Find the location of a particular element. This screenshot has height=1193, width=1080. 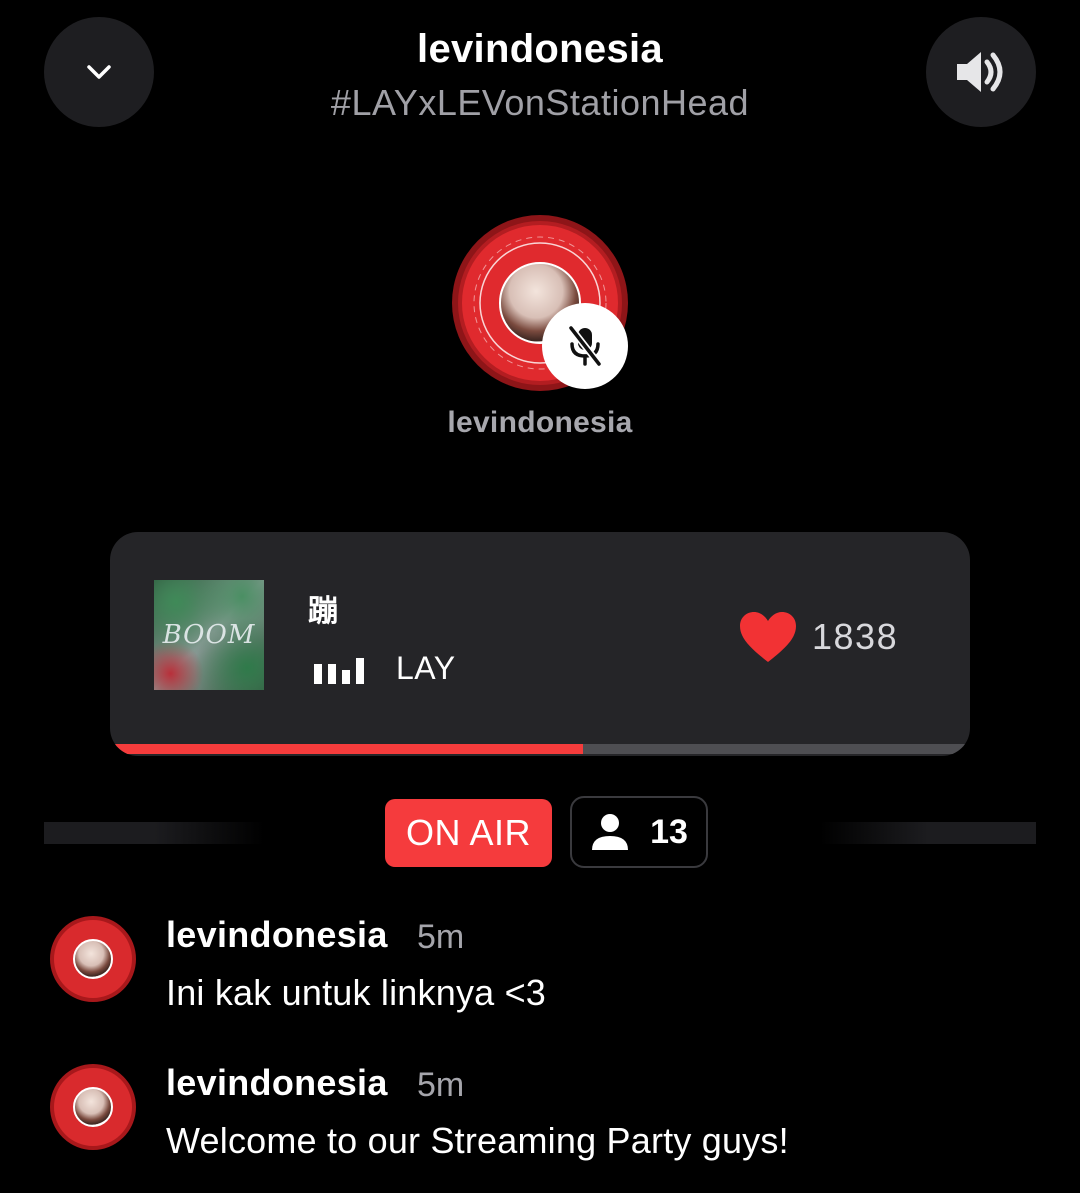

speaker-icon is located at coordinates (980, 72).